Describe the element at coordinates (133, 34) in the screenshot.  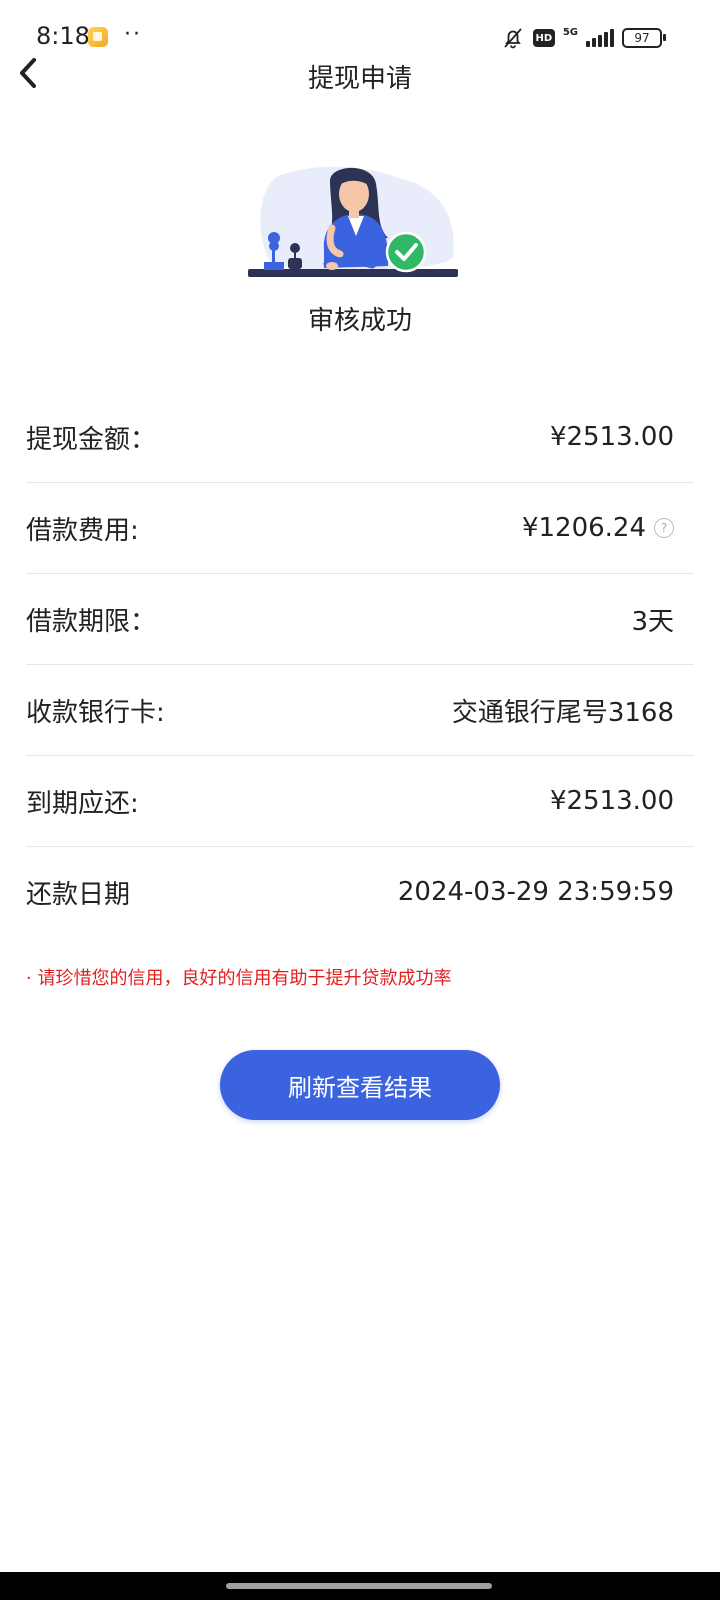
I see `more-notifications-indicator: ··` at that location.